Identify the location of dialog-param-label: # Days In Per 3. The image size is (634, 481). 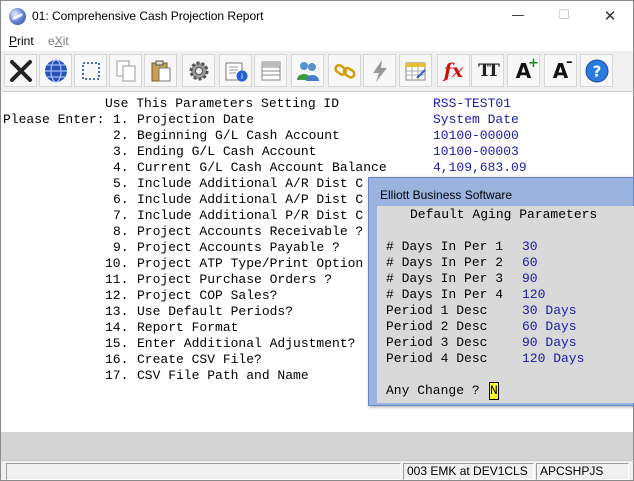
(445, 278).